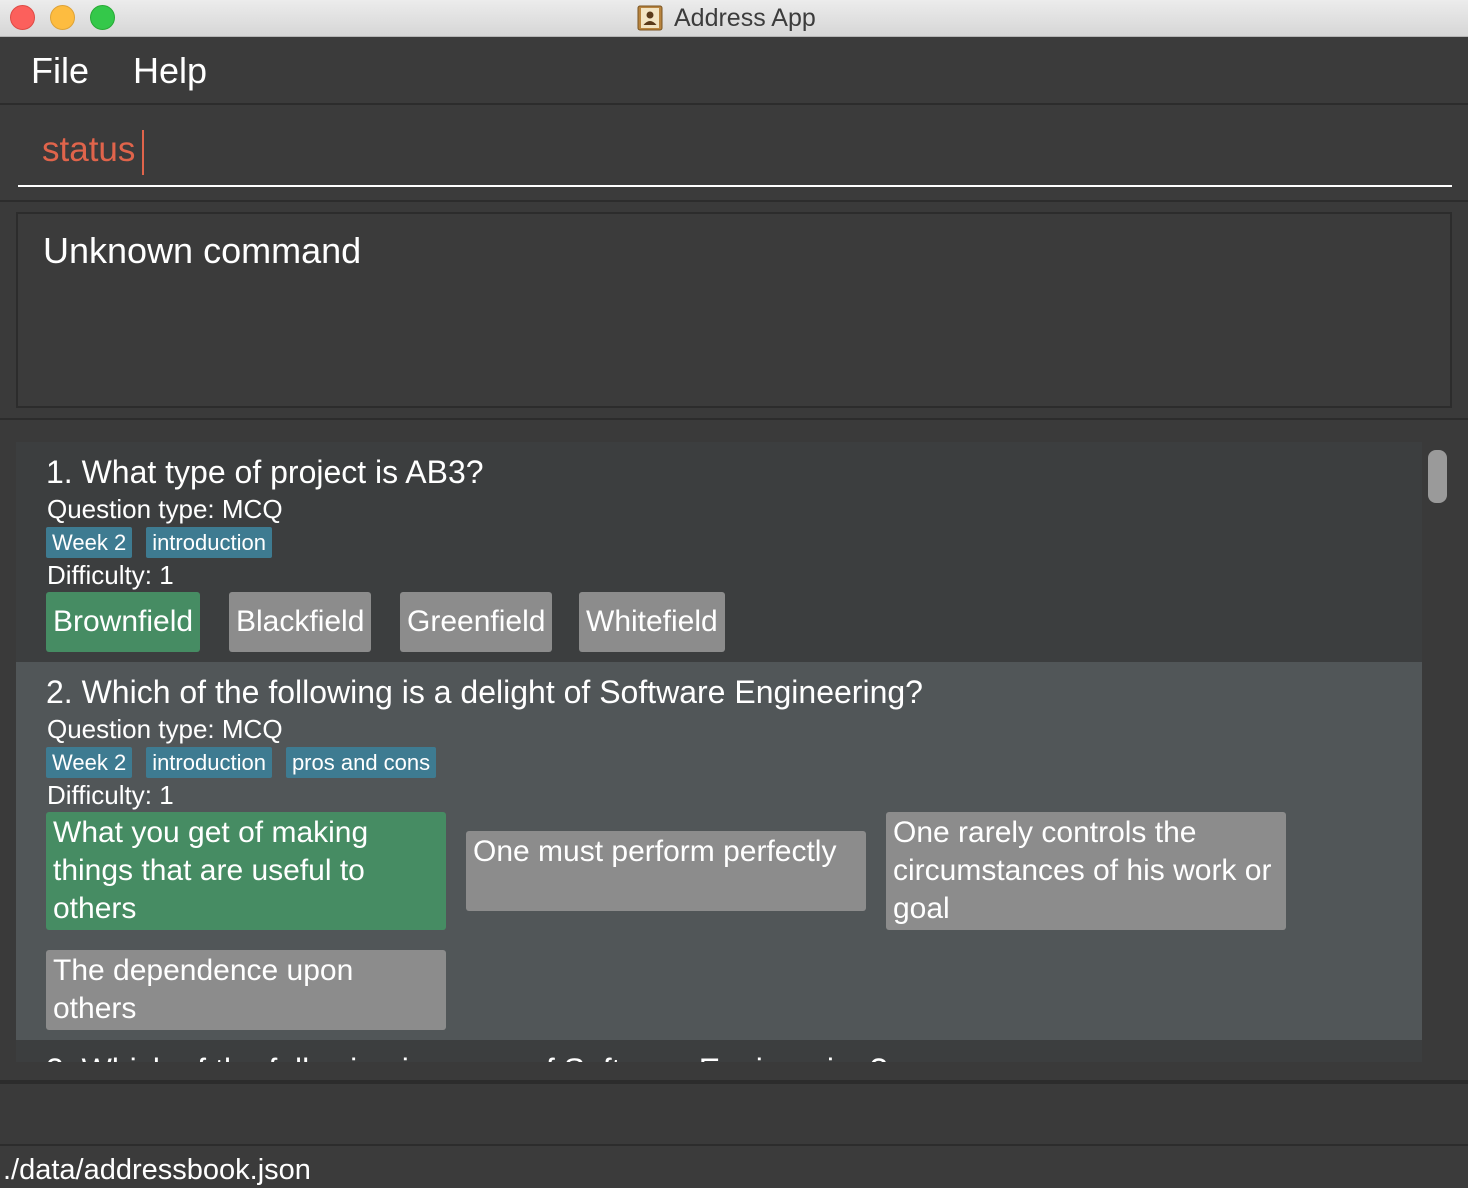  What do you see at coordinates (361, 762) in the screenshot?
I see `tag: pros and cons` at bounding box center [361, 762].